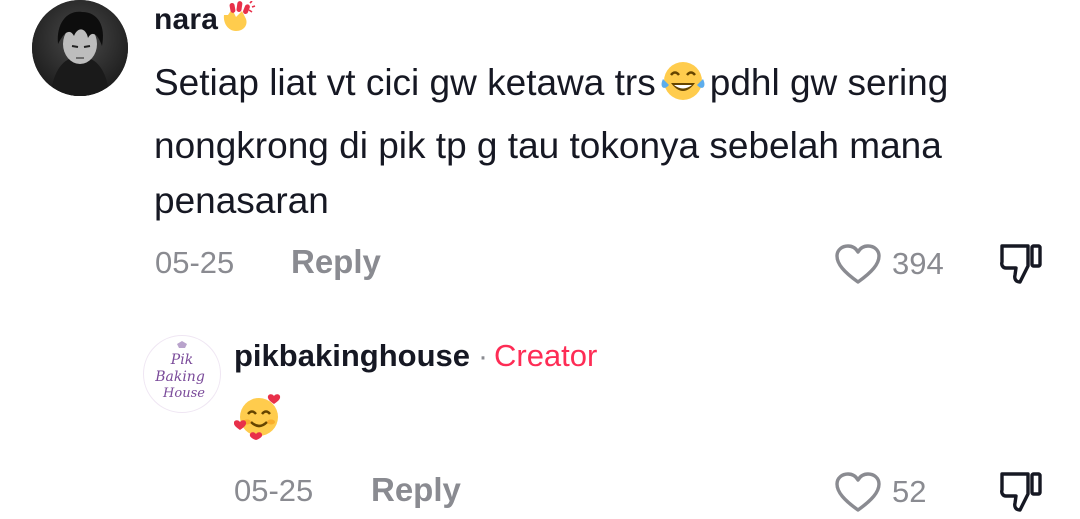 This screenshot has height=519, width=1080. I want to click on reply-username: pikbakinghouse, so click(352, 355).